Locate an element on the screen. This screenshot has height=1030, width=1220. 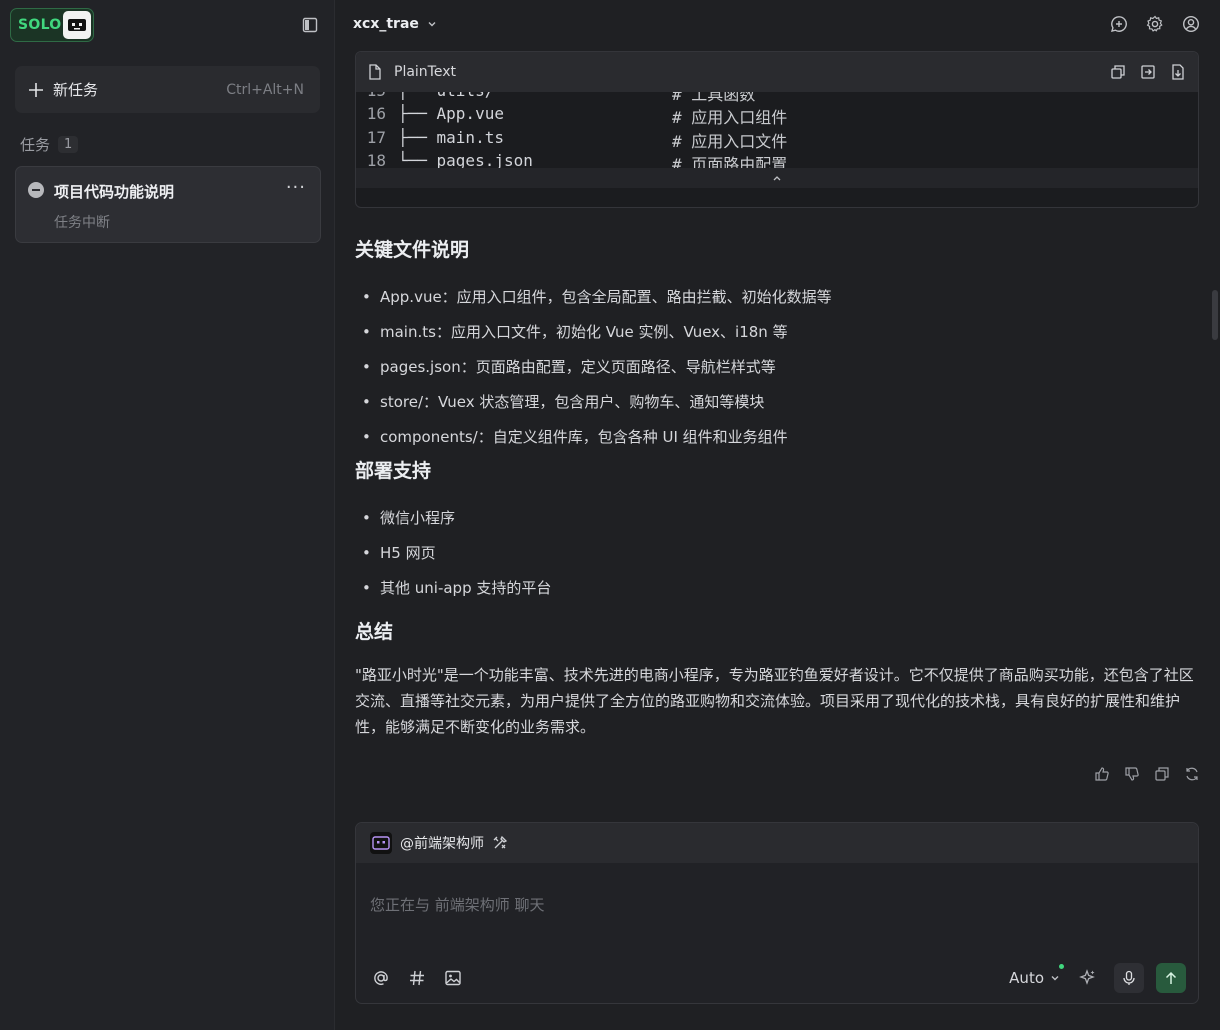
project-name: xcx_trae is located at coordinates (386, 24).